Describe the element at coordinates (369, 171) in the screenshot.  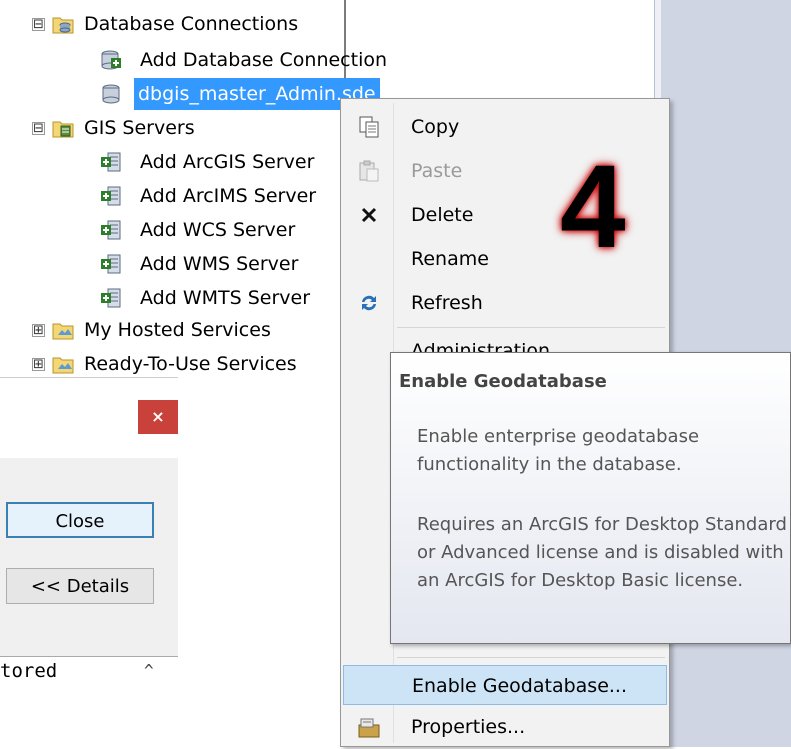
I see `paste-icon` at that location.